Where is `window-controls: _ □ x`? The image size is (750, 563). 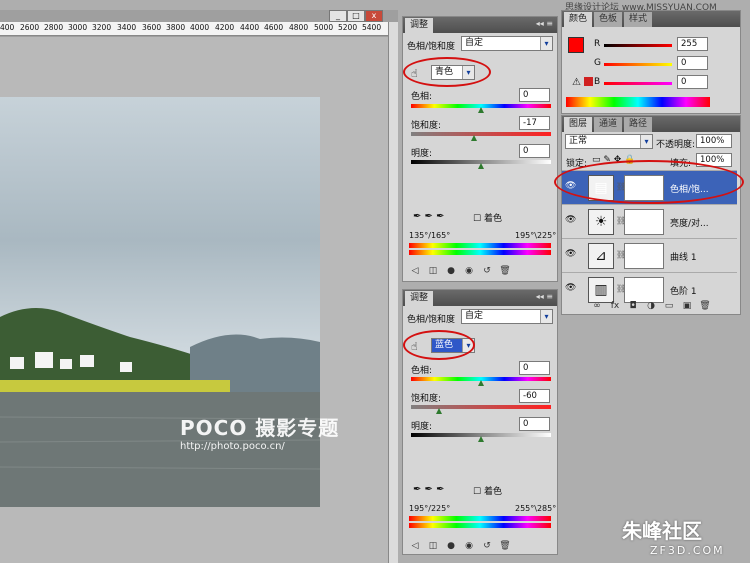 window-controls: _ □ x is located at coordinates (356, 16).